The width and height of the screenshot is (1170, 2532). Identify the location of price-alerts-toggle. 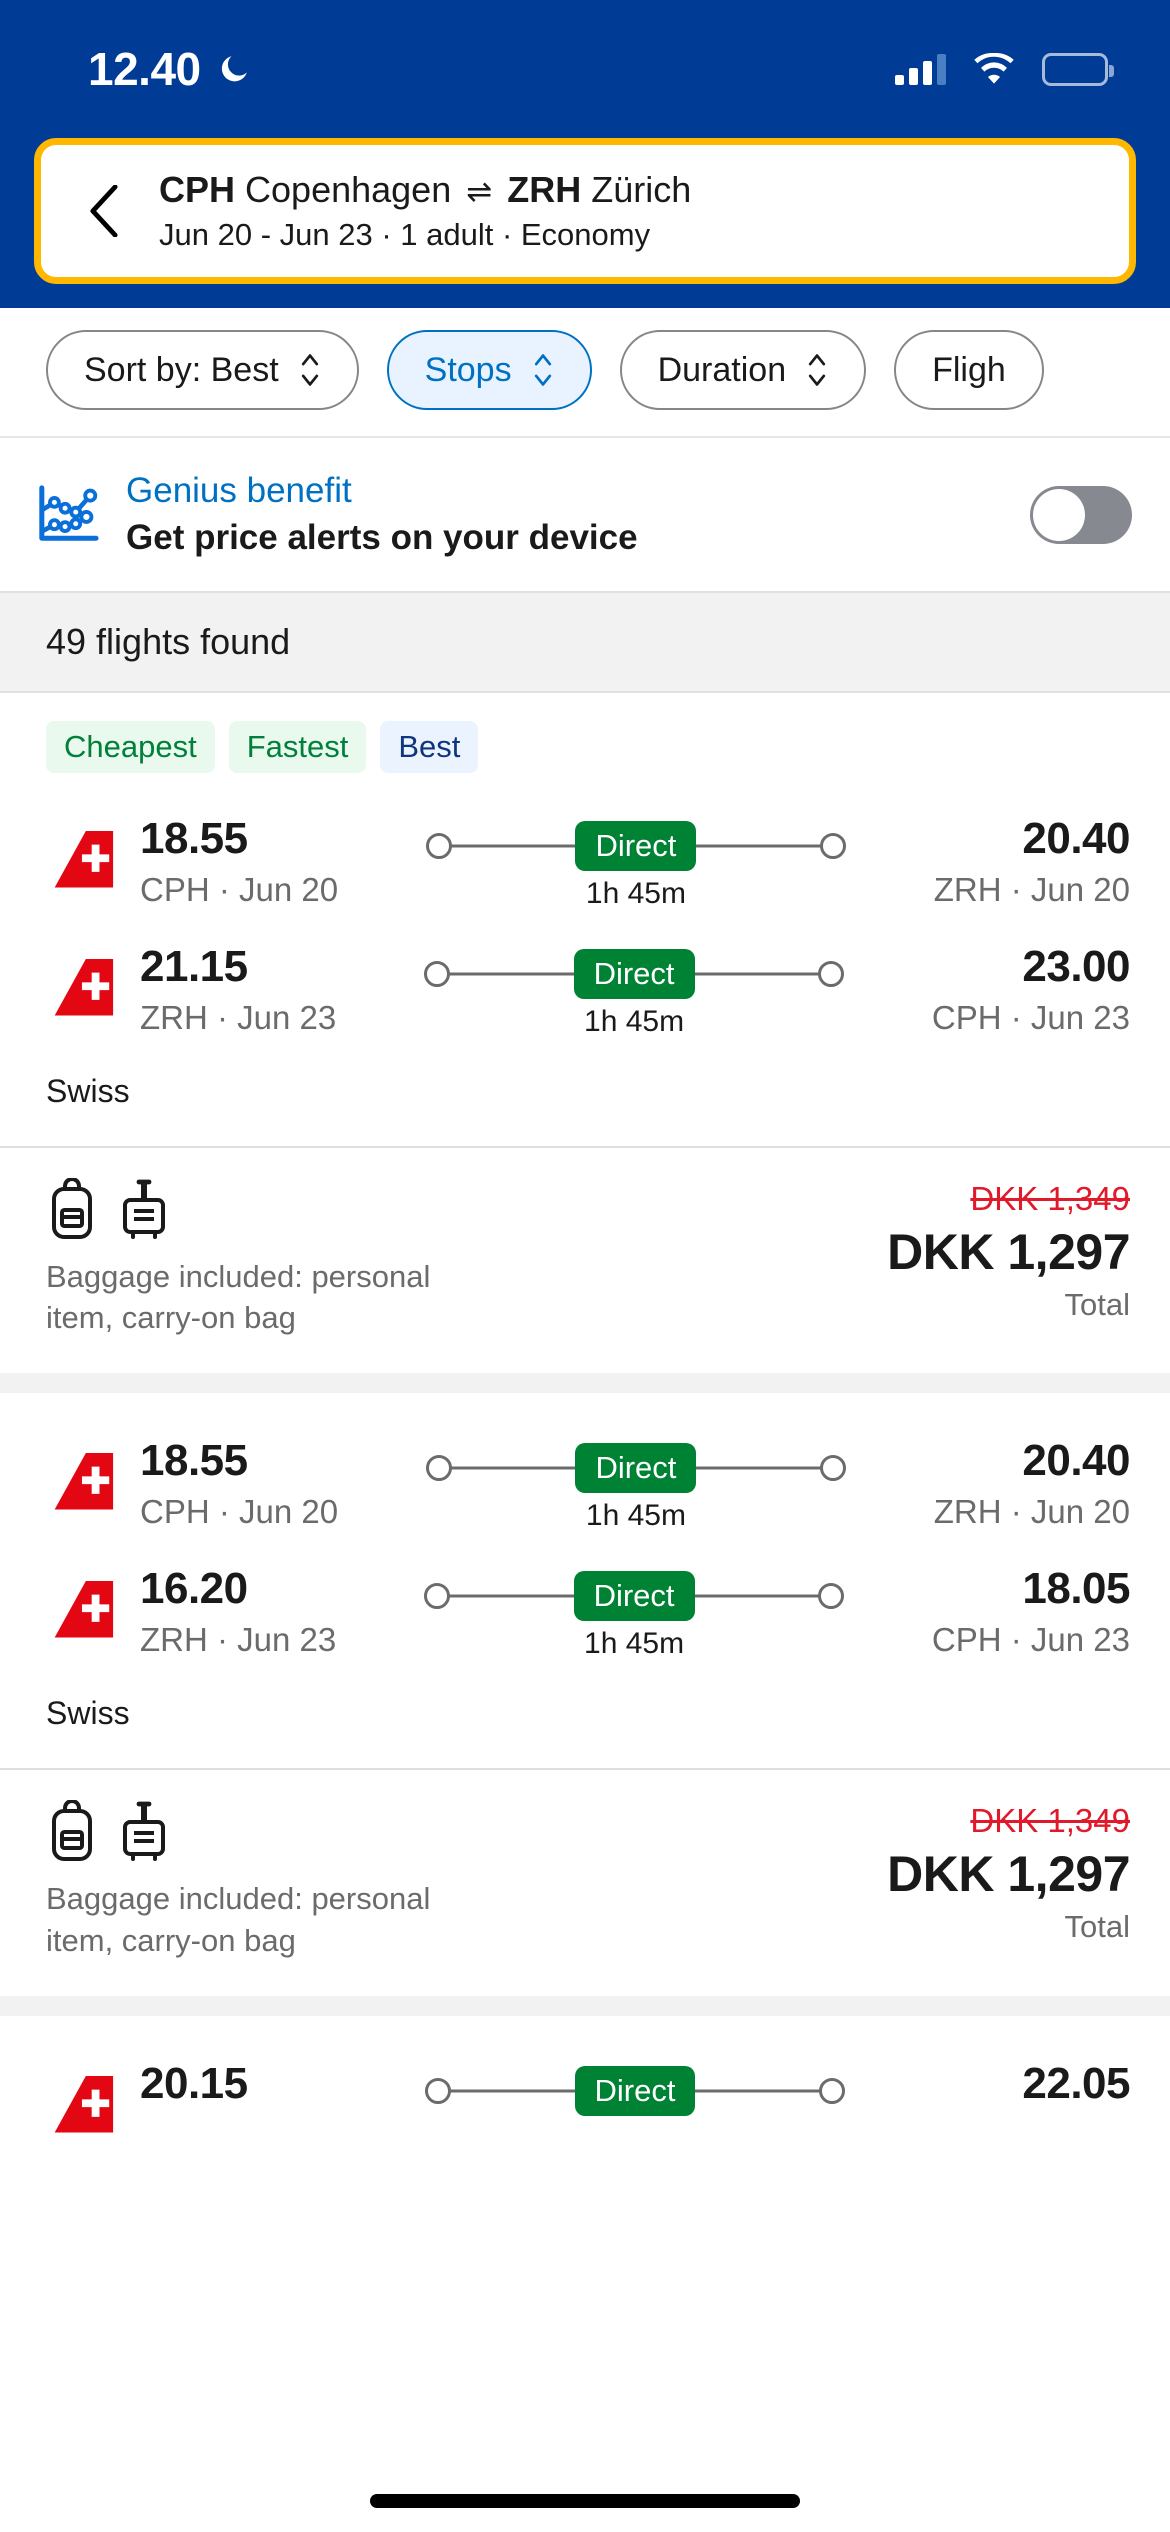
(1081, 514).